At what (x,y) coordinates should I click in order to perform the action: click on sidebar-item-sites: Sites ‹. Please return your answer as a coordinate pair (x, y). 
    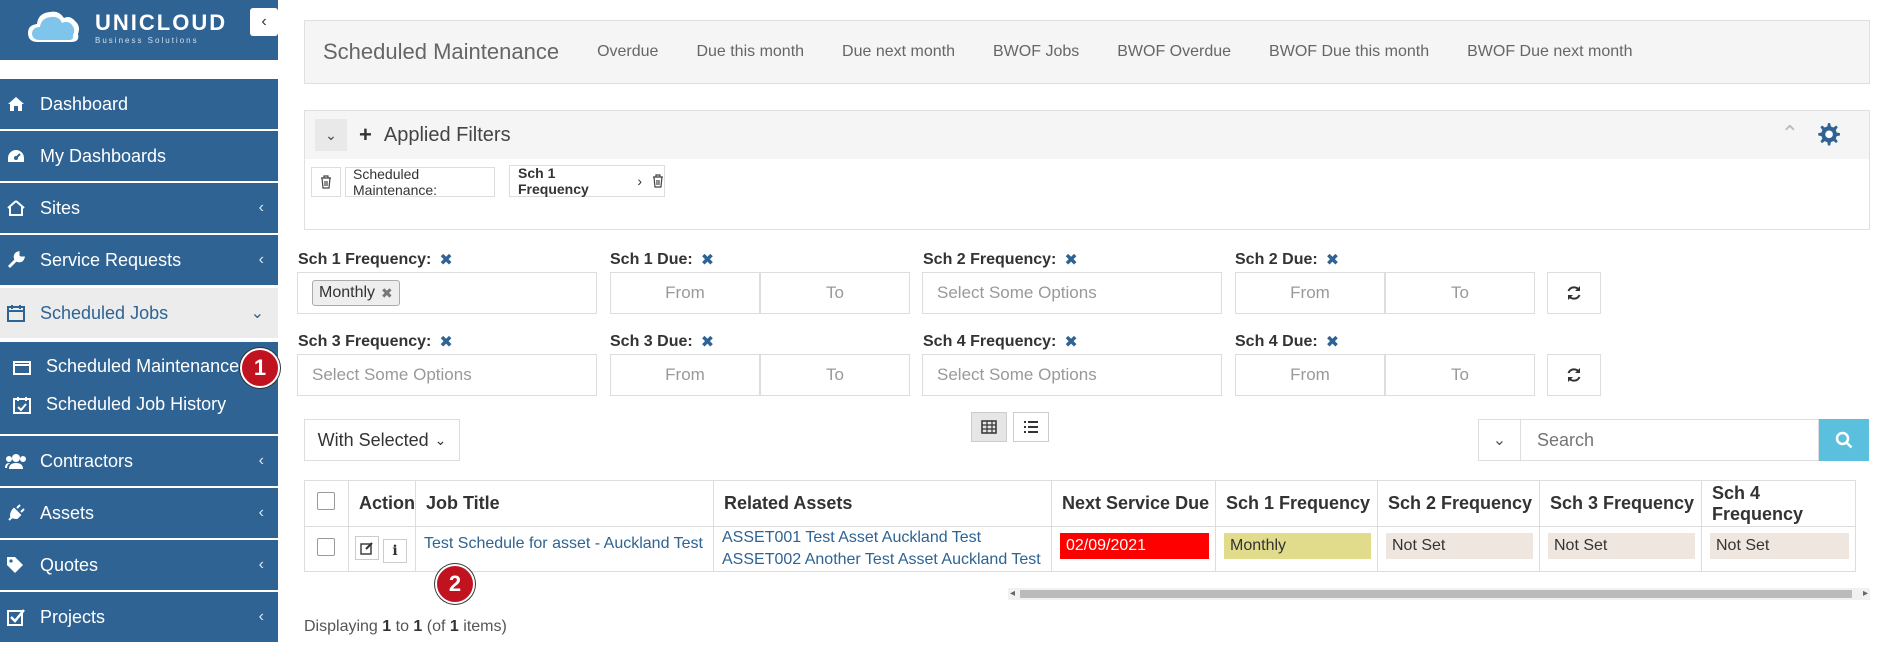
    Looking at the image, I should click on (139, 208).